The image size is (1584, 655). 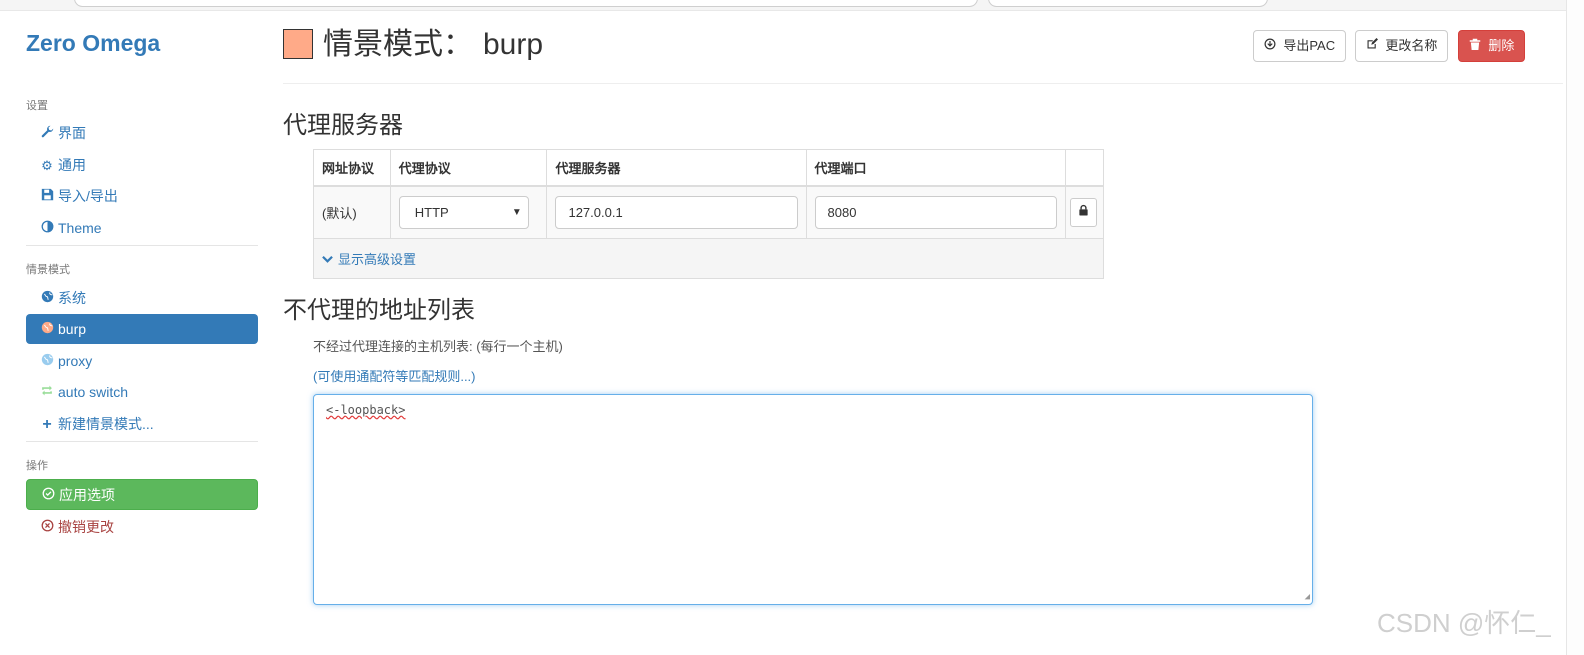 What do you see at coordinates (343, 125) in the screenshot?
I see `proxy-servers-heading: 代理服务器` at bounding box center [343, 125].